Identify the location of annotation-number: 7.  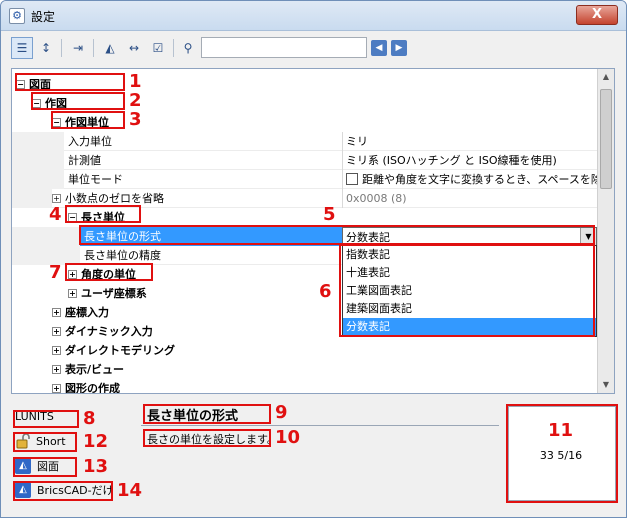
(55, 272).